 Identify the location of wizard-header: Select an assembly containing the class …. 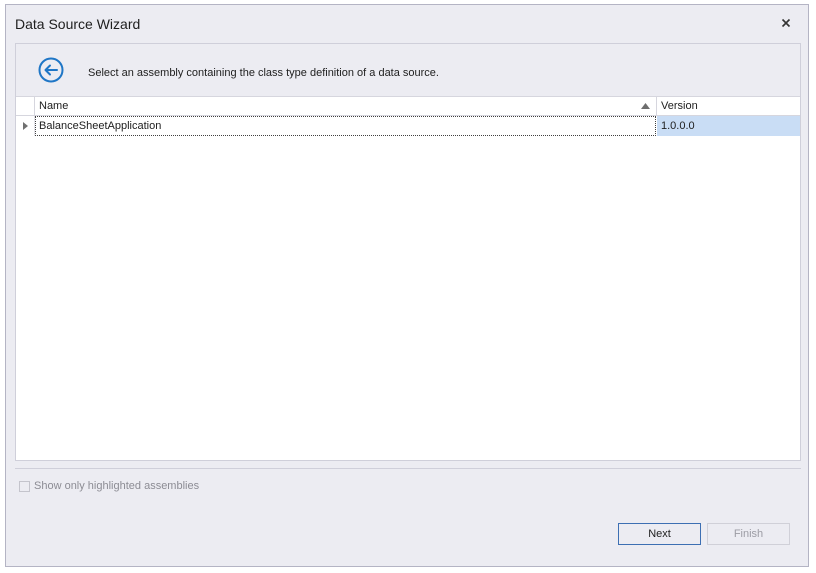
(408, 70).